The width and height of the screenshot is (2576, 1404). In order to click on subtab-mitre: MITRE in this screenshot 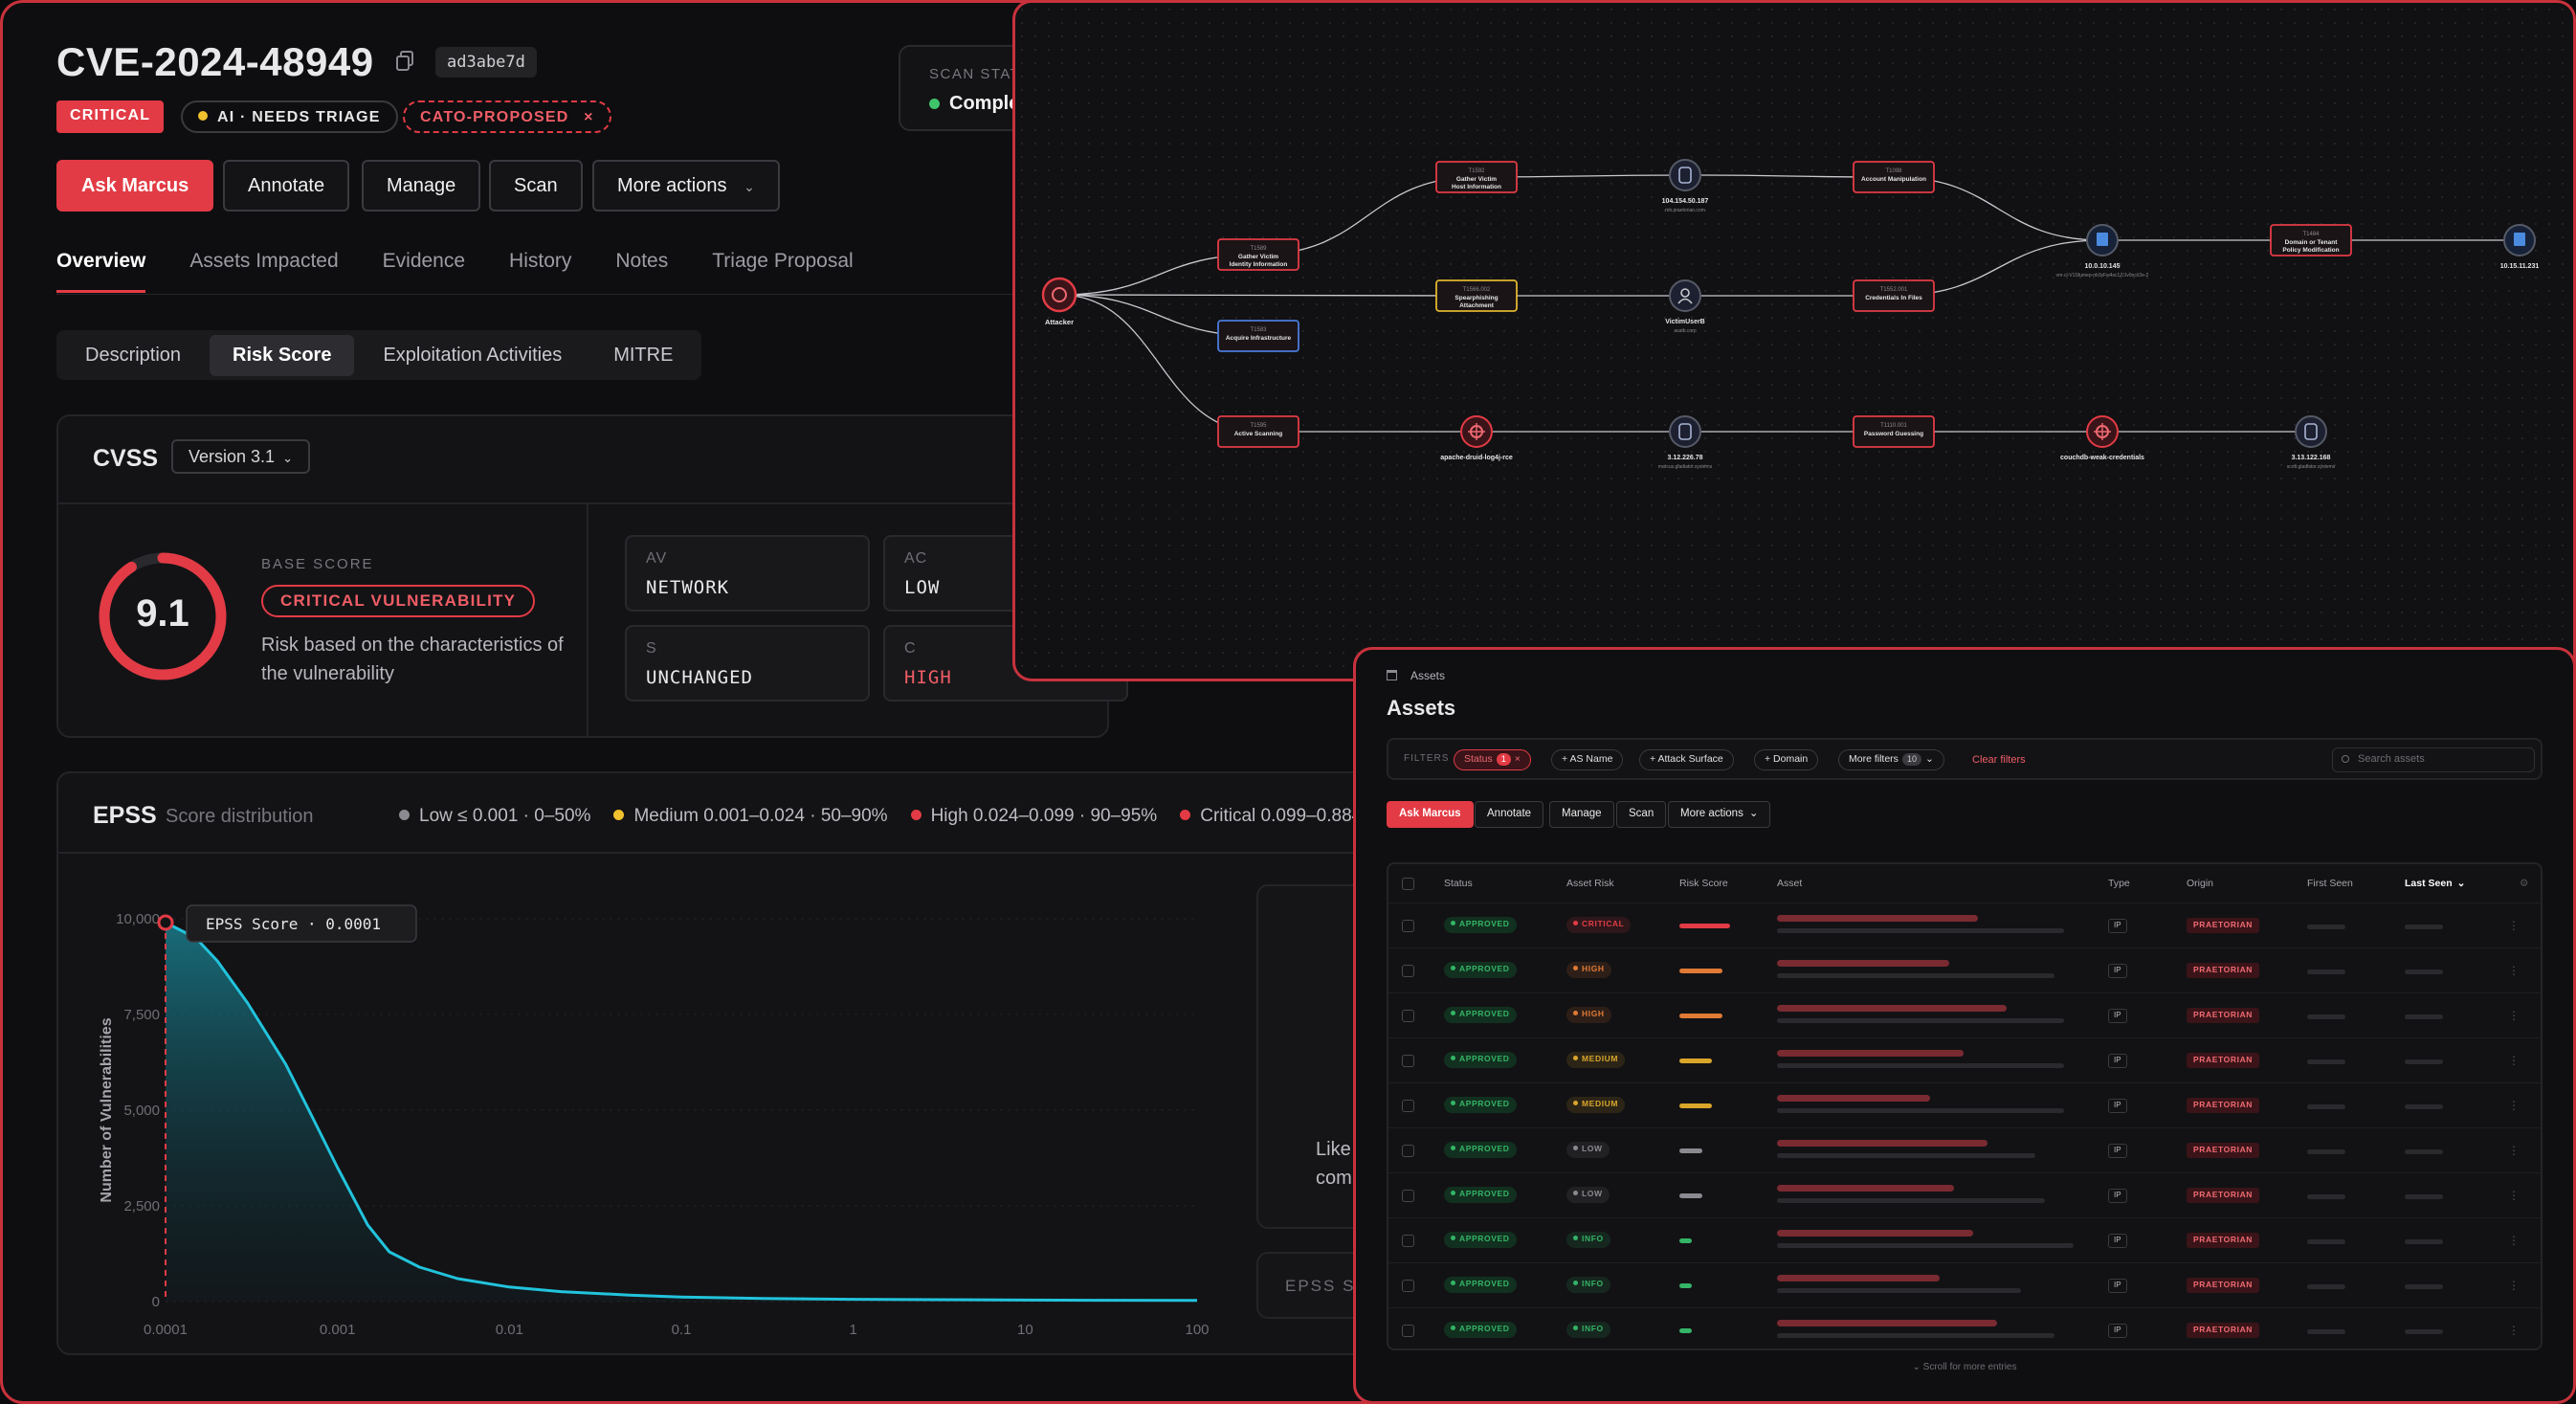, I will do `click(643, 355)`.